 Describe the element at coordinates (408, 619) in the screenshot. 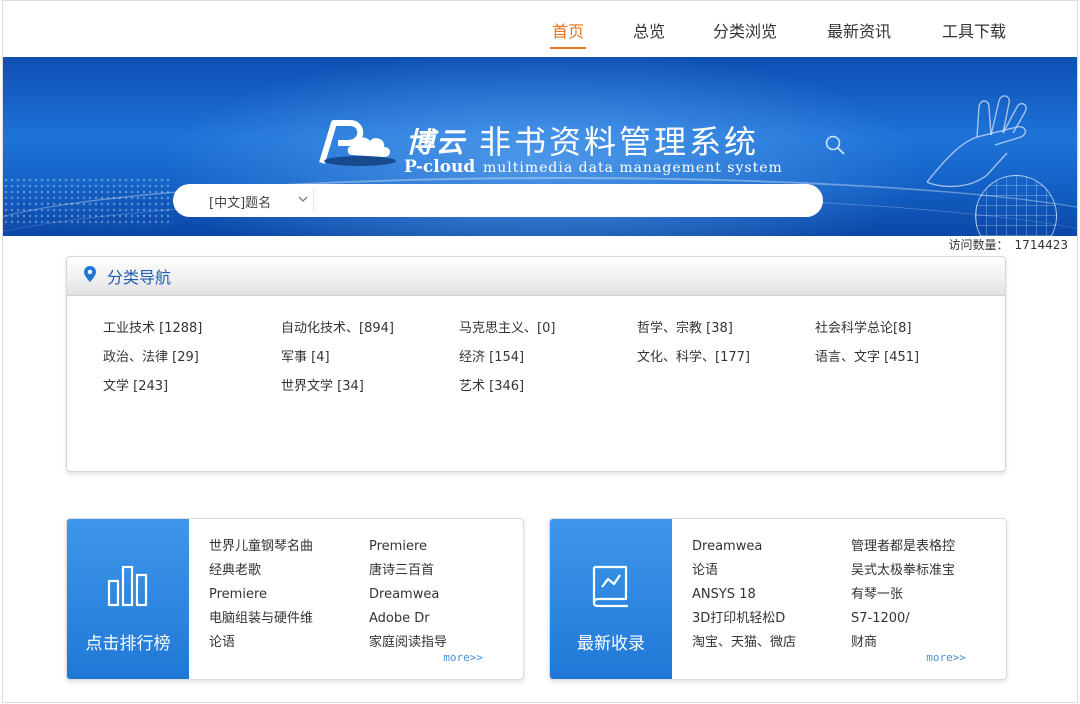

I see `ranking-item: Adobe Dr` at that location.